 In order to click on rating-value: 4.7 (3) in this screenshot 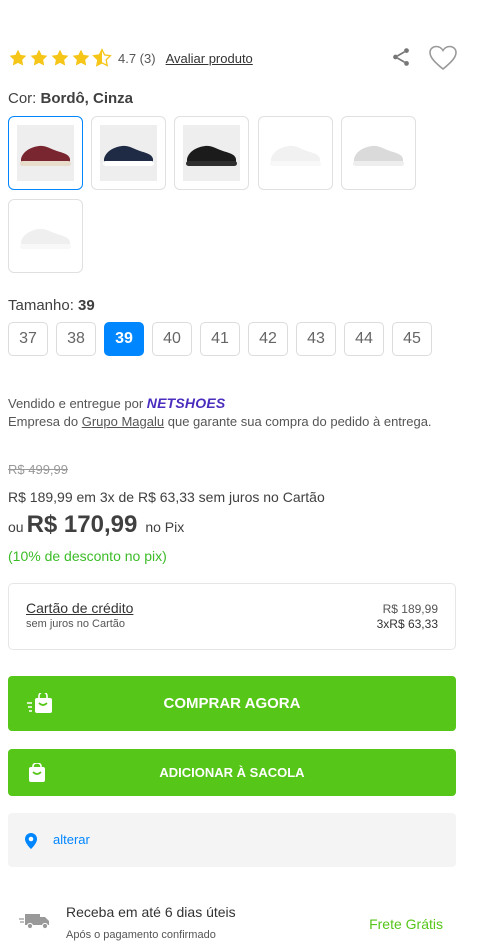, I will do `click(137, 58)`.